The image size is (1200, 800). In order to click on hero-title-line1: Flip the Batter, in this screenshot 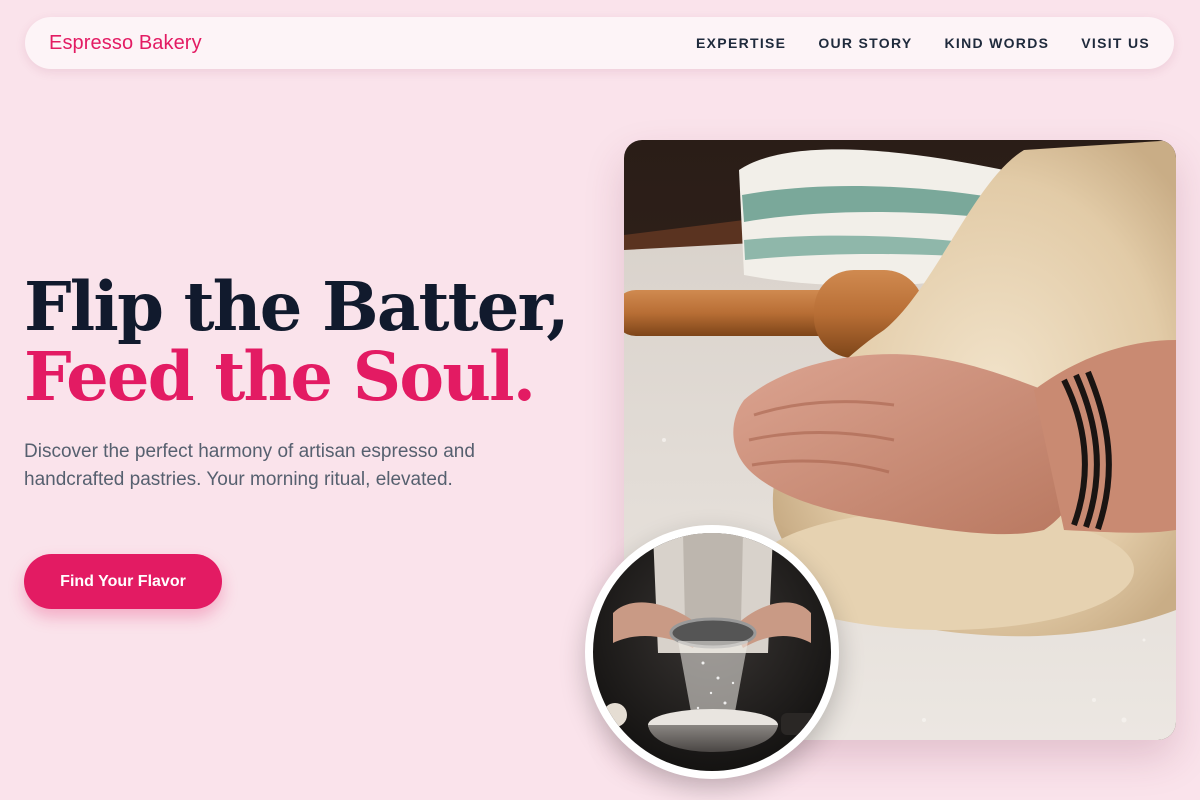, I will do `click(297, 306)`.